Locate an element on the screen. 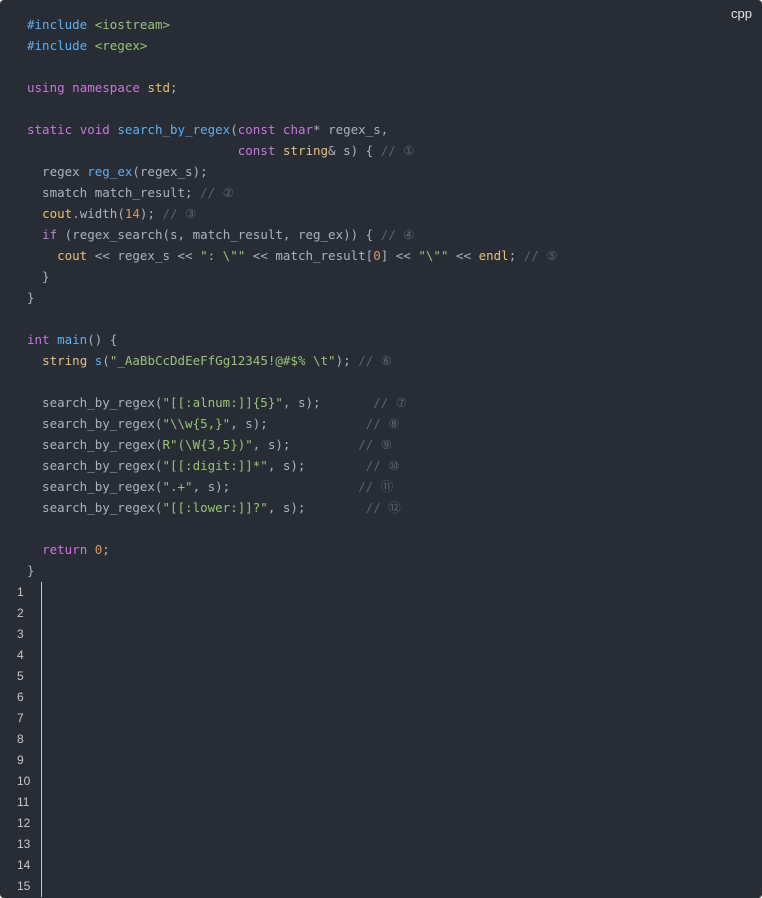 The image size is (762, 898). code-token: "[[:digit:]]*" is located at coordinates (215, 465).